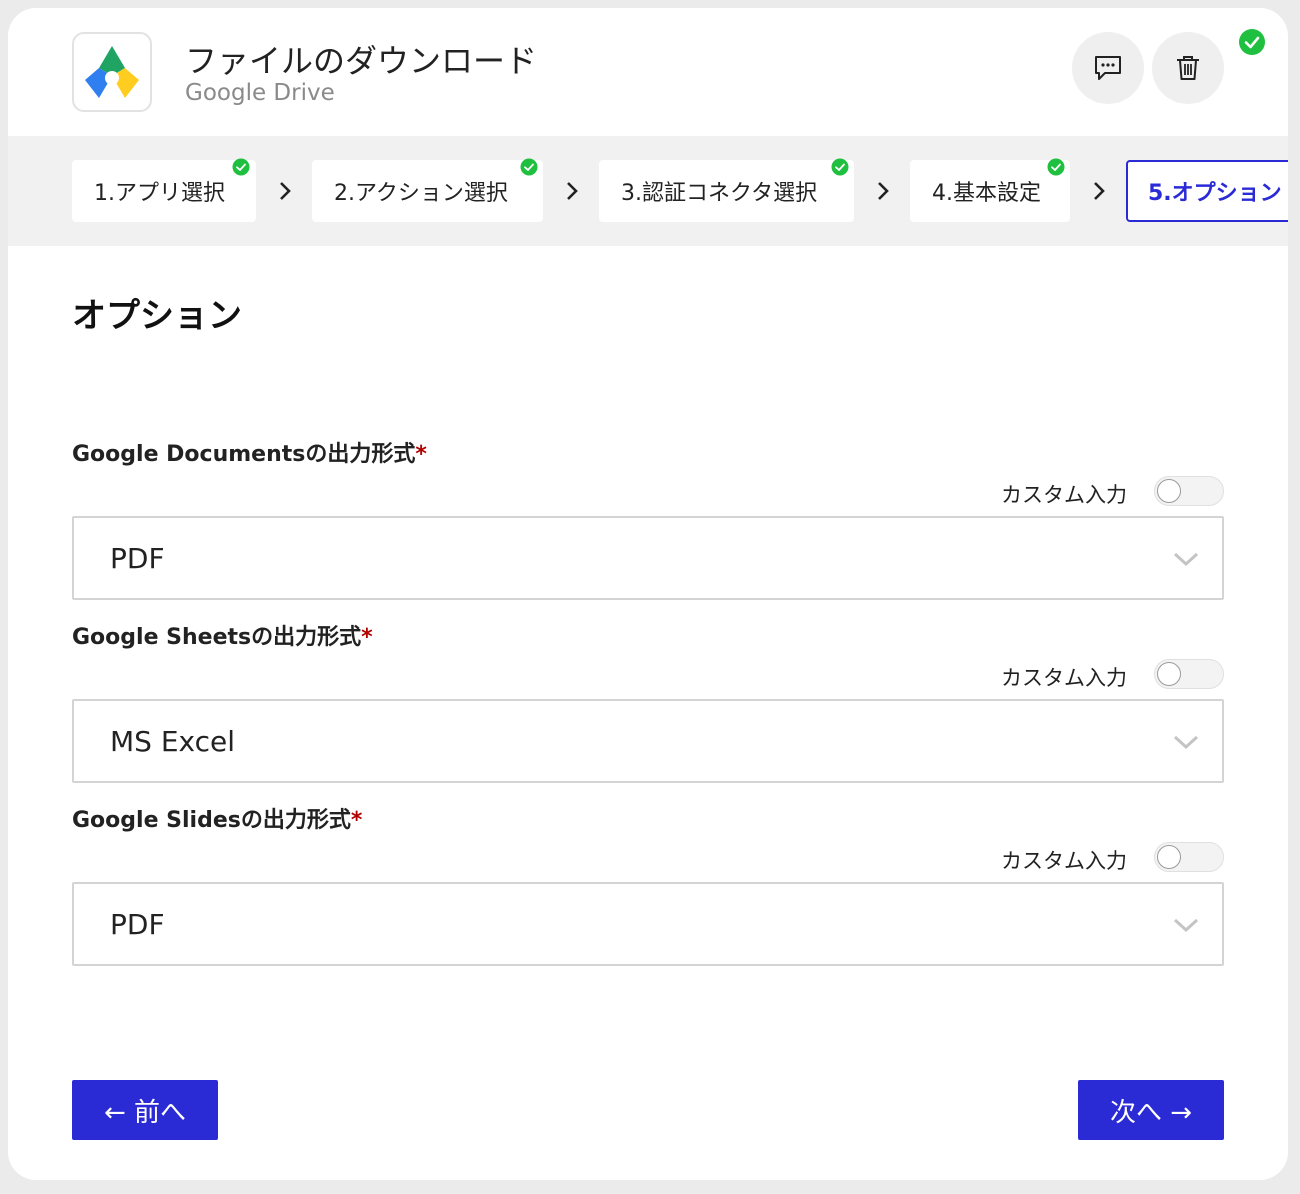  I want to click on select-value: MS Excel, so click(173, 741).